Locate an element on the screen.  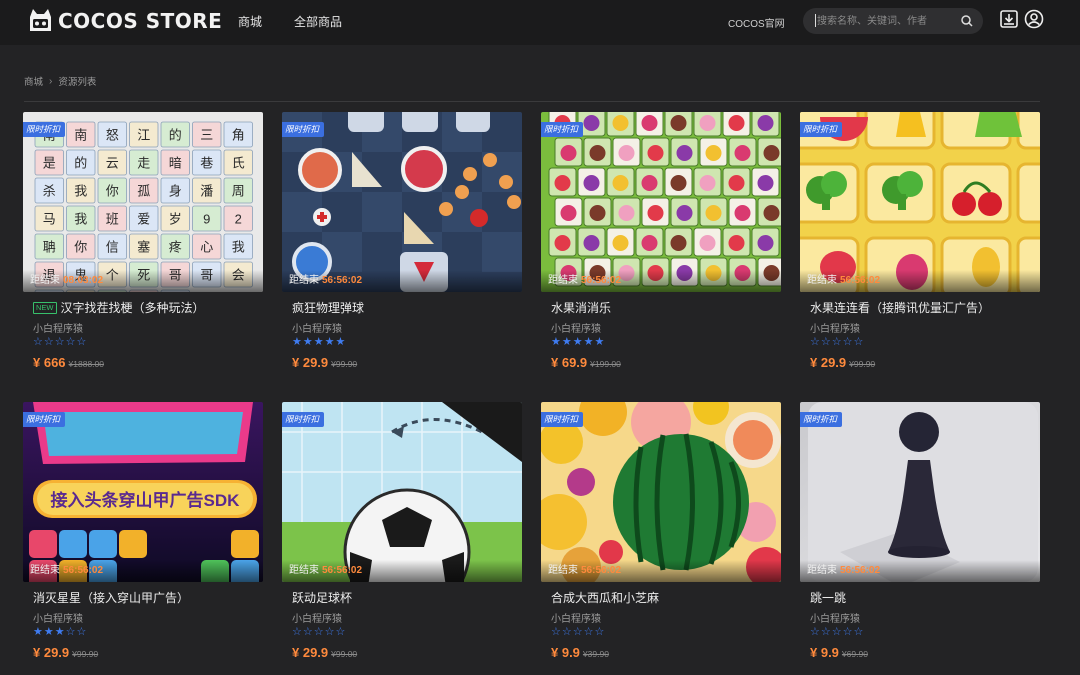
cocos-store-logo: COCOS STORE is located at coordinates (124, 21).